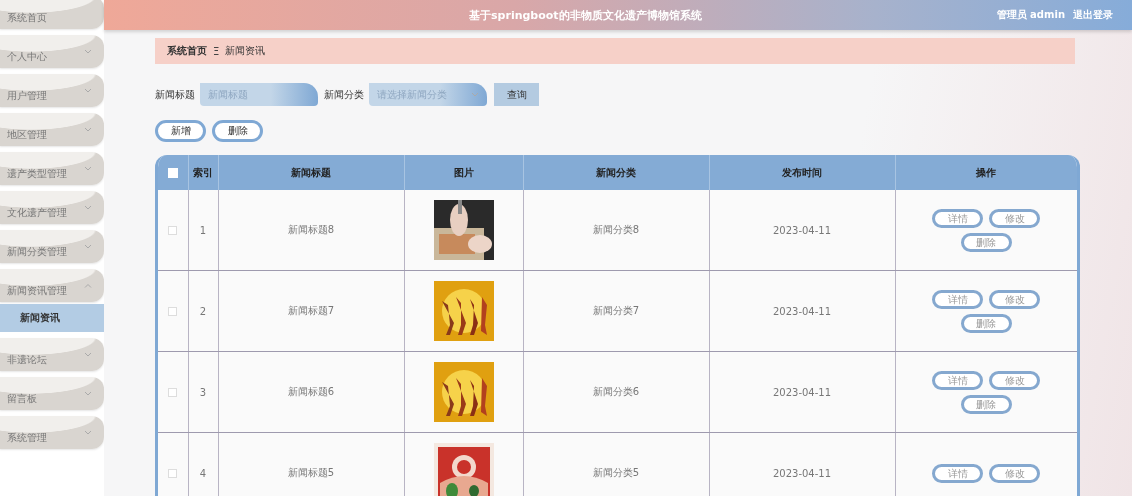  Describe the element at coordinates (311, 172) in the screenshot. I see `column-header: 新闻标题` at that location.